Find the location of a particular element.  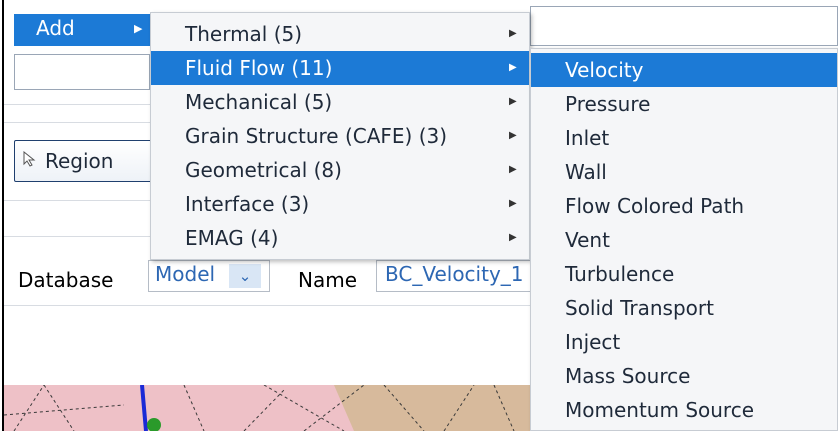

menu-item-label: Momentum Source is located at coordinates (660, 410).